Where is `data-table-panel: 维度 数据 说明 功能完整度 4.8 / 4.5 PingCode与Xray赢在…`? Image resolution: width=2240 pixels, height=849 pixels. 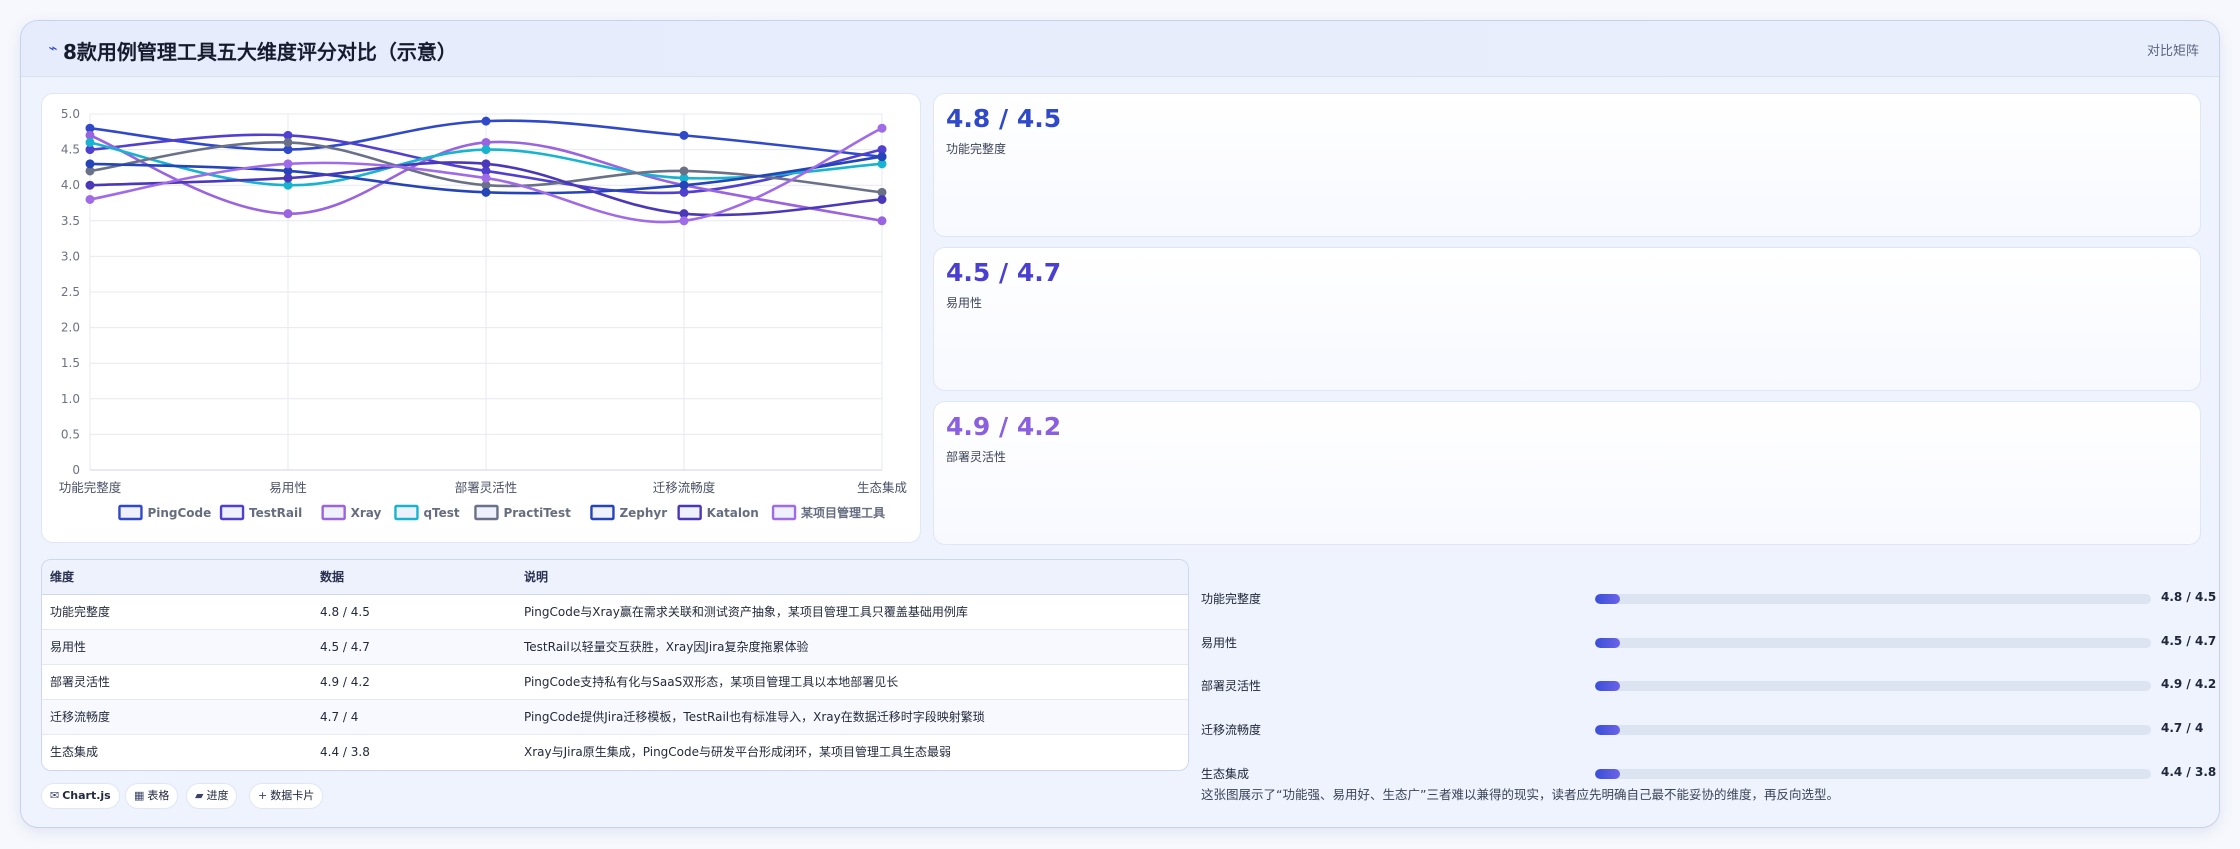 data-table-panel: 维度 数据 说明 功能完整度 4.8 / 4.5 PingCode与Xray赢在… is located at coordinates (615, 665).